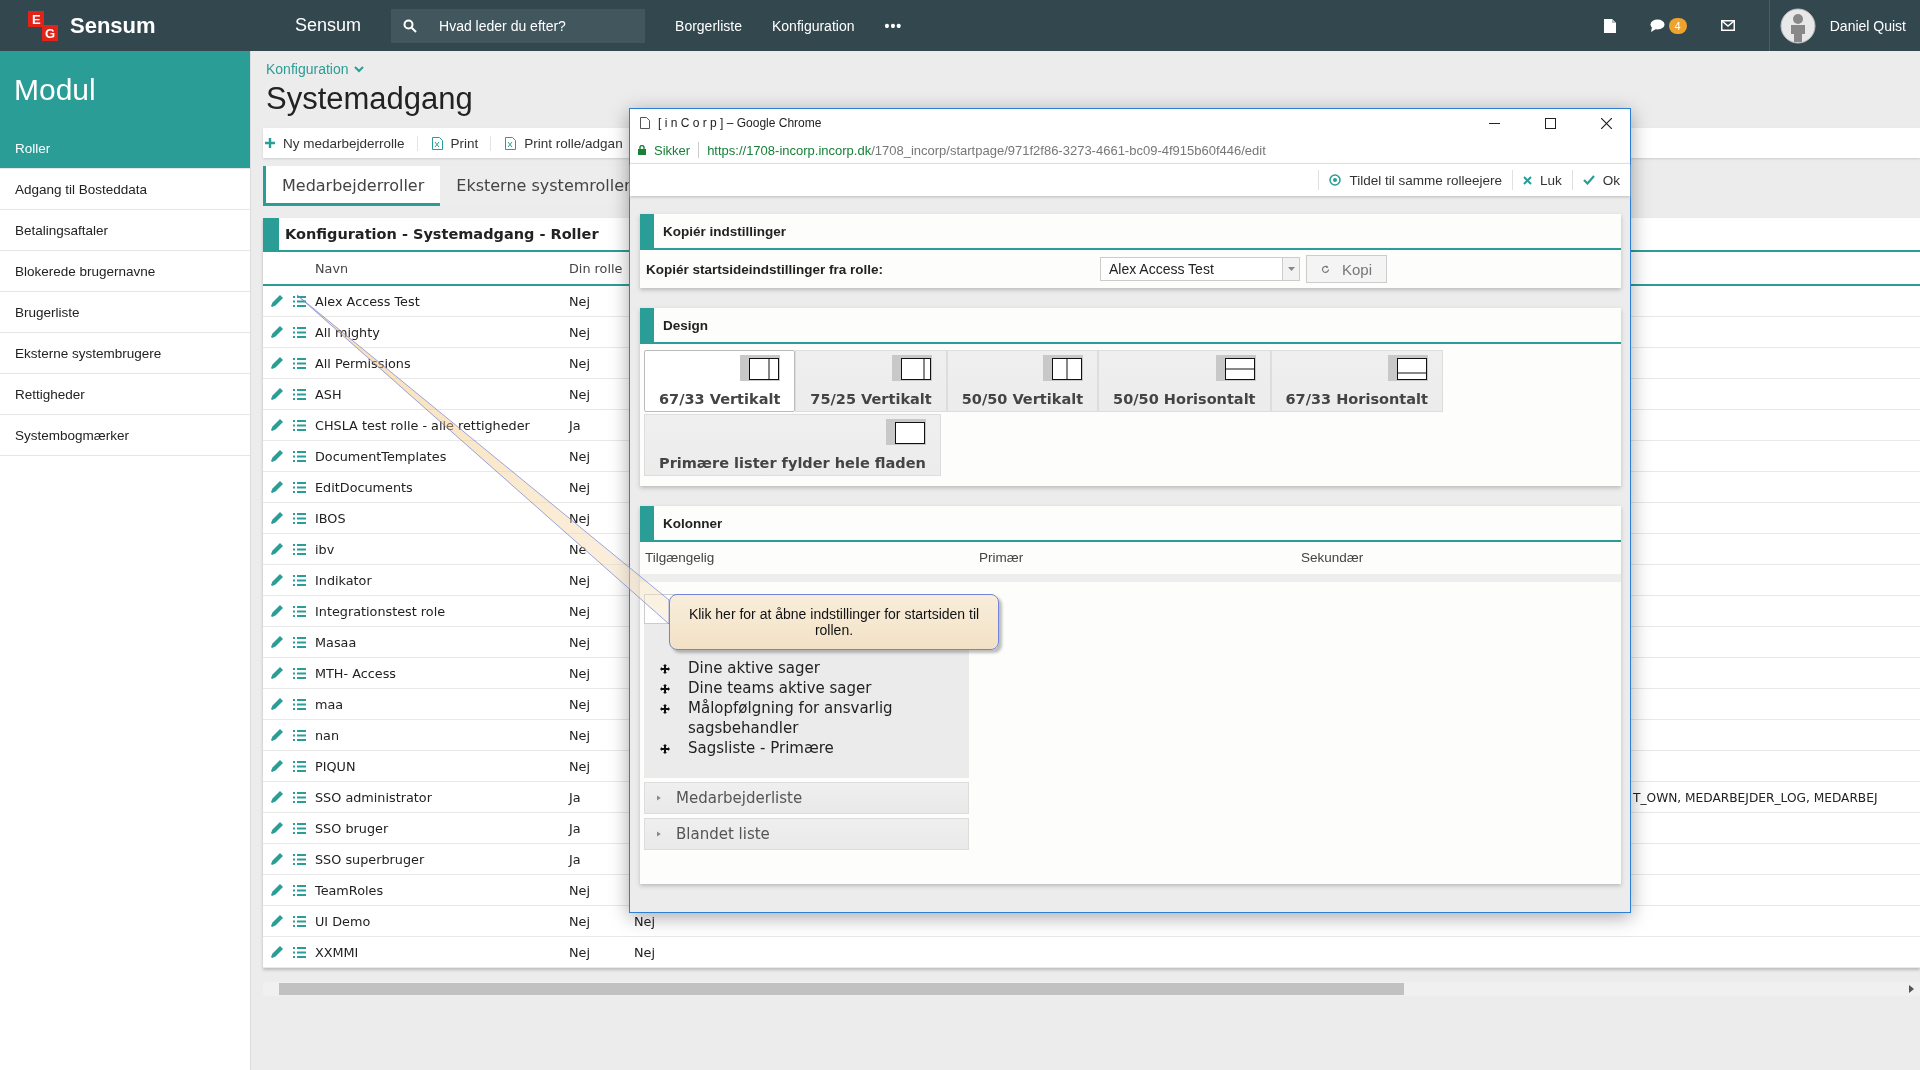 This screenshot has height=1070, width=1920. Describe the element at coordinates (125, 353) in the screenshot. I see `sidebar-item: Eksterne systembrugere` at that location.